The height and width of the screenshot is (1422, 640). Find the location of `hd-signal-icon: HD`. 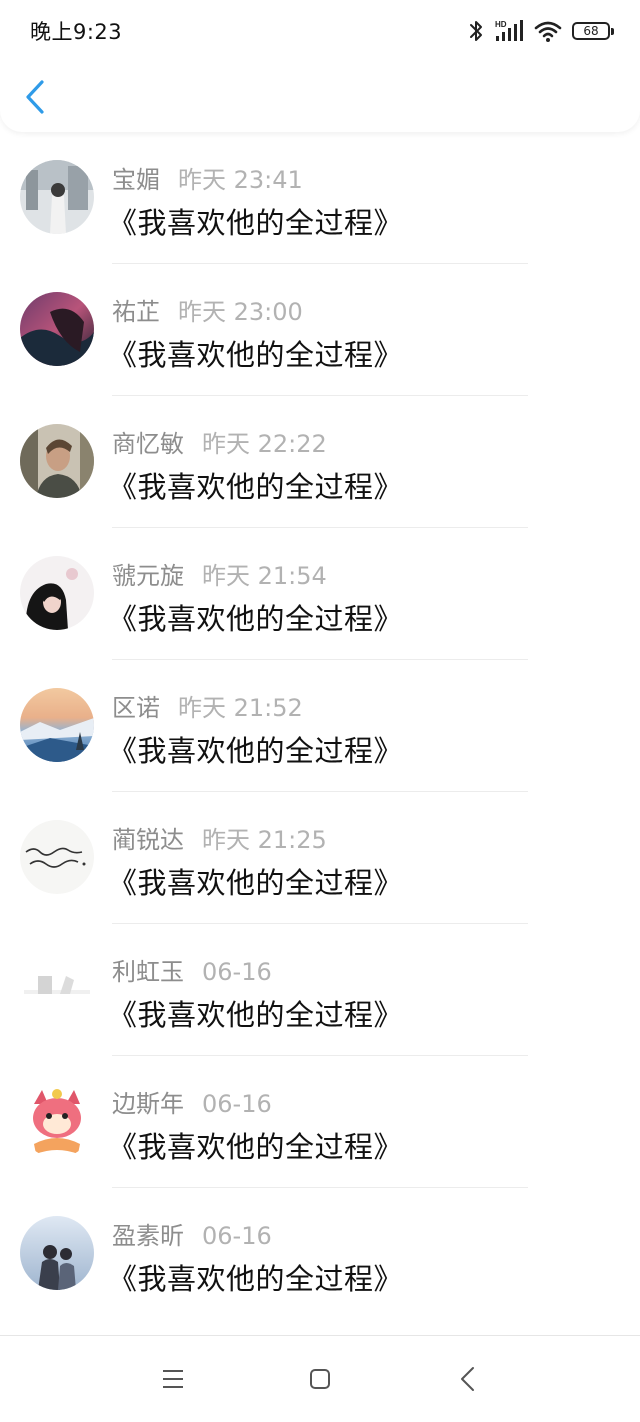

hd-signal-icon: HD is located at coordinates (509, 30).